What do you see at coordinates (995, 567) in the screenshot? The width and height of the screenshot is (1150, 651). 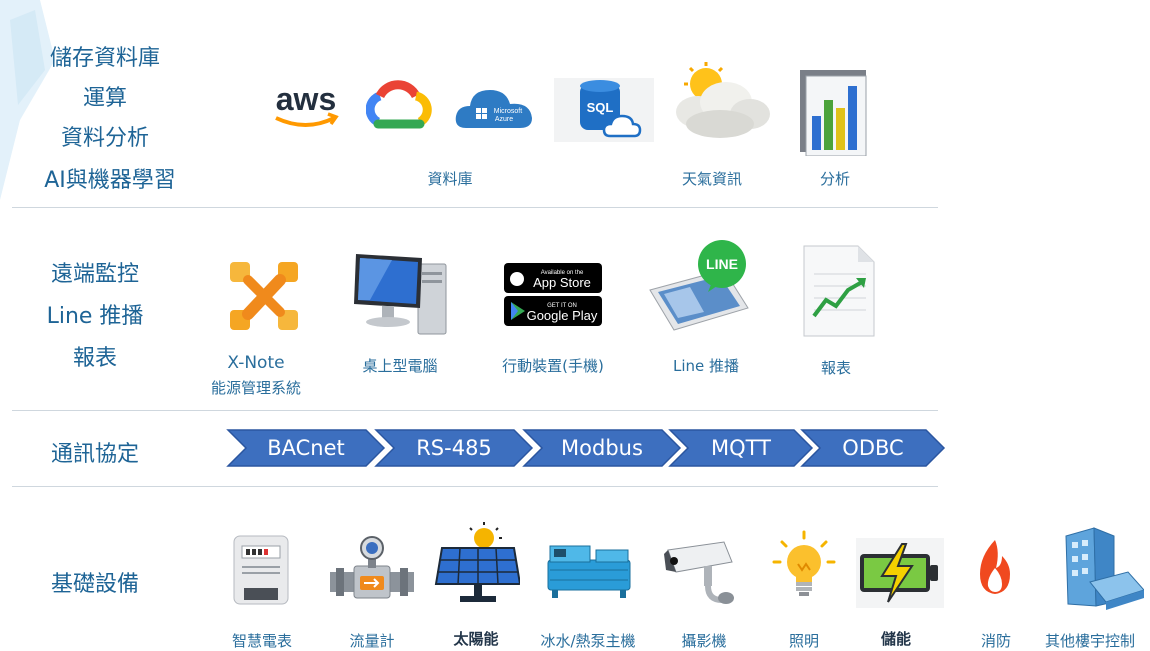 I see `fire-icon` at bounding box center [995, 567].